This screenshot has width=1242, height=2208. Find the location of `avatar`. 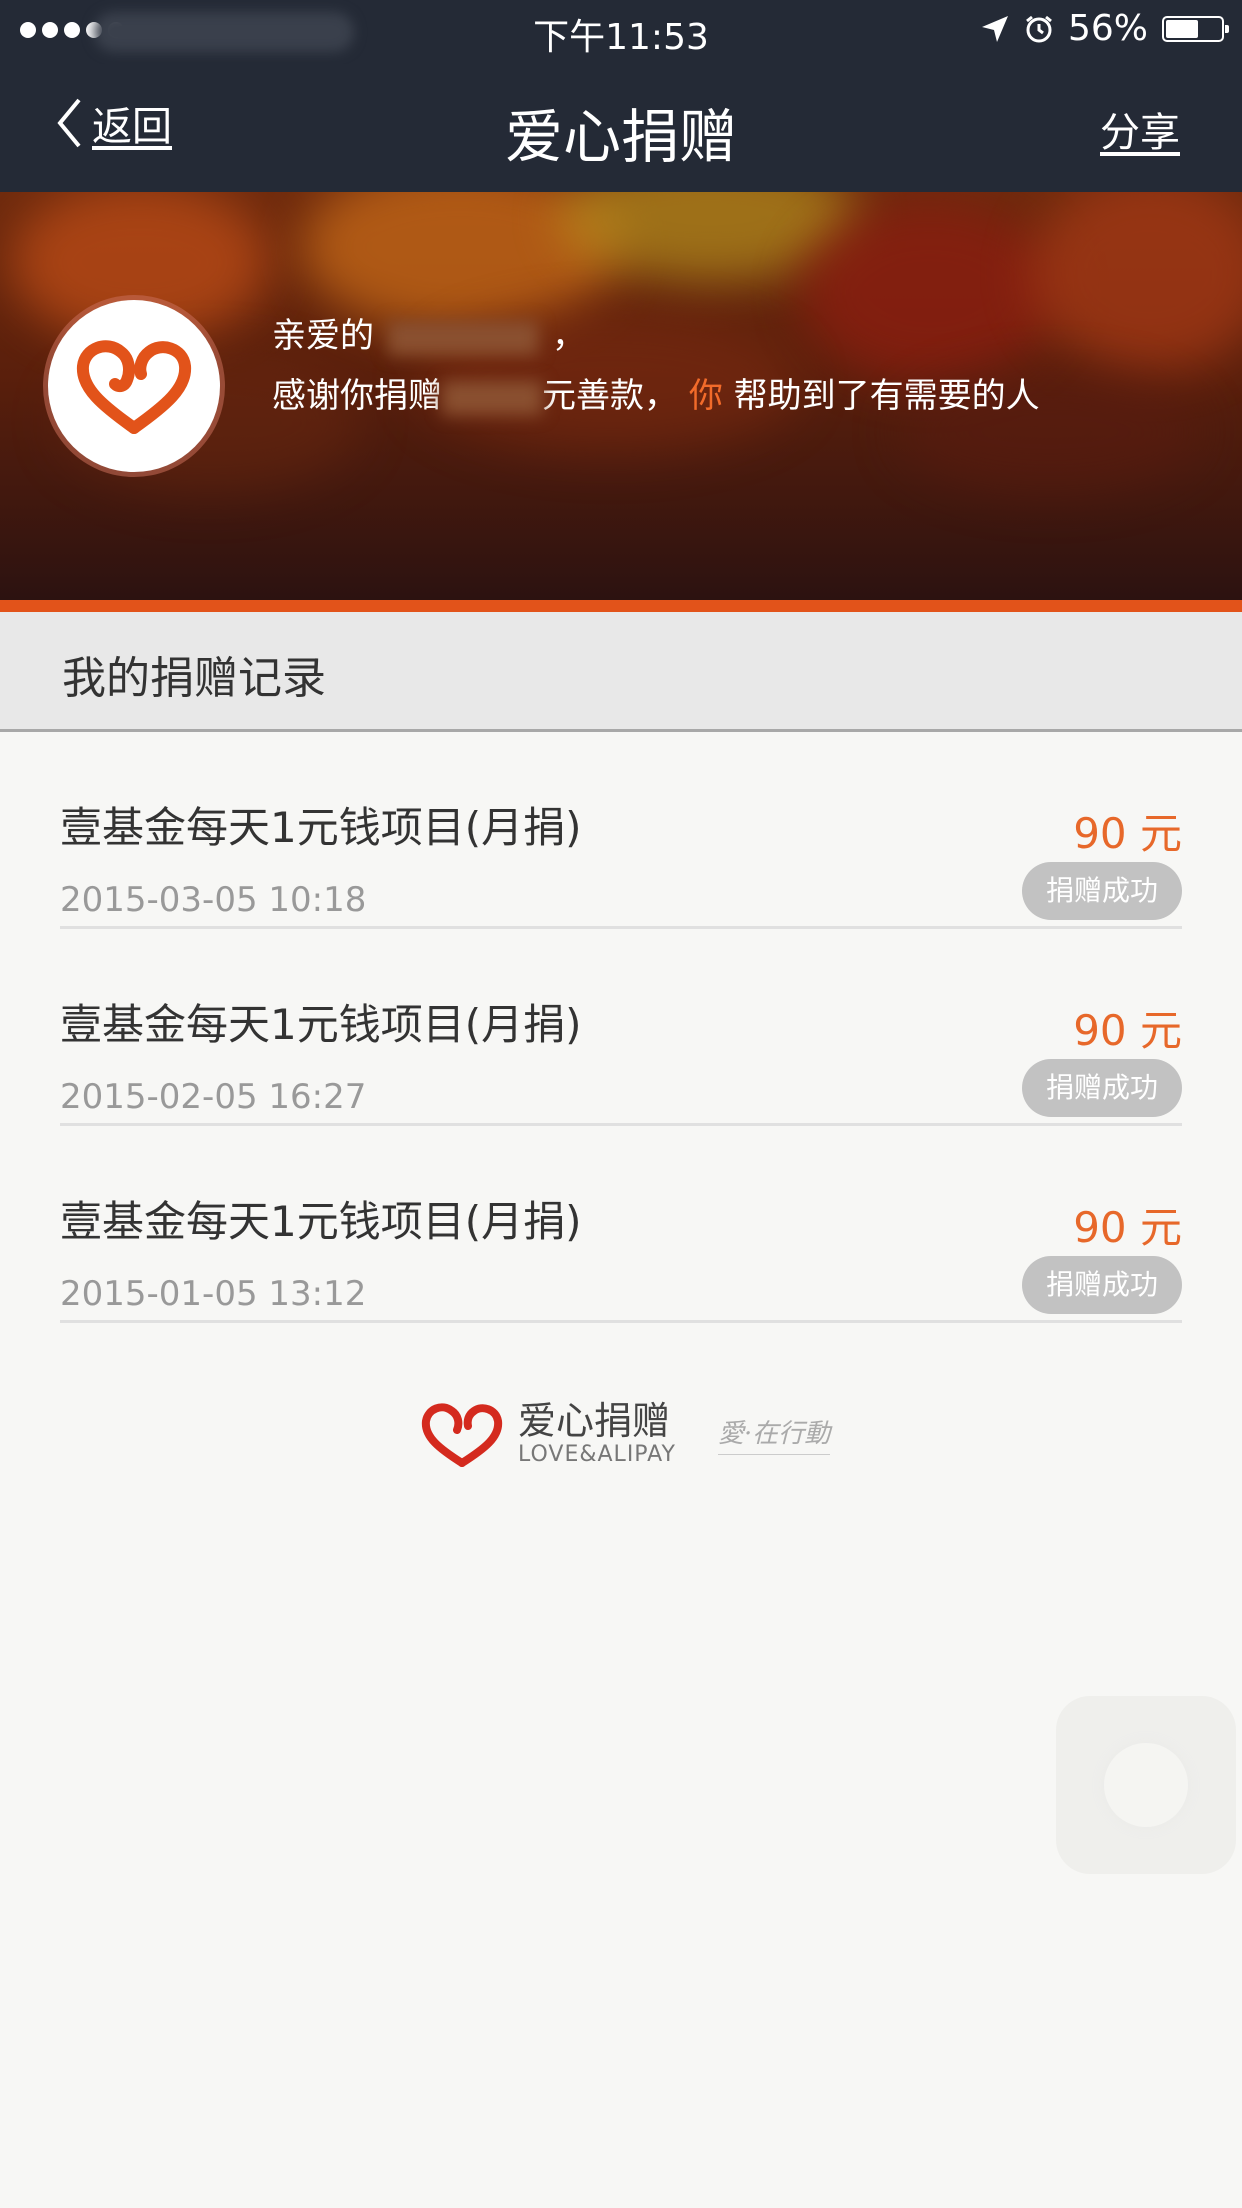

avatar is located at coordinates (134, 386).